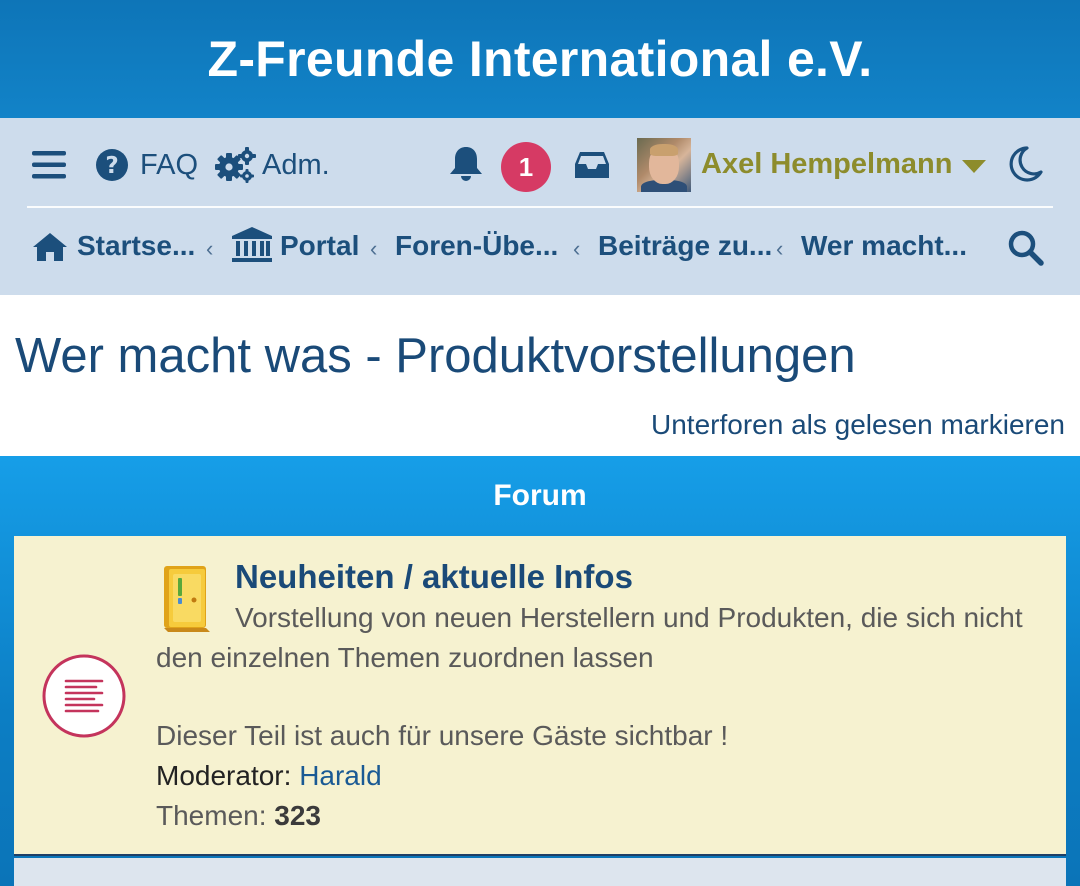  I want to click on admin-label: Adm., so click(296, 165).